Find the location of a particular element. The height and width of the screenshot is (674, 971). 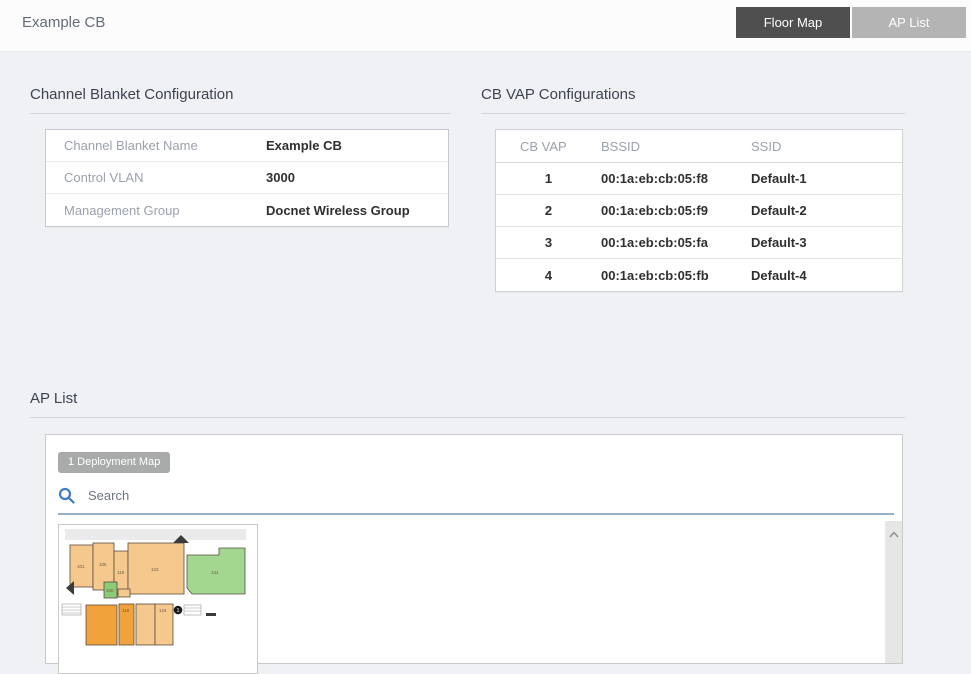

vertical-scrollbar is located at coordinates (893, 592).